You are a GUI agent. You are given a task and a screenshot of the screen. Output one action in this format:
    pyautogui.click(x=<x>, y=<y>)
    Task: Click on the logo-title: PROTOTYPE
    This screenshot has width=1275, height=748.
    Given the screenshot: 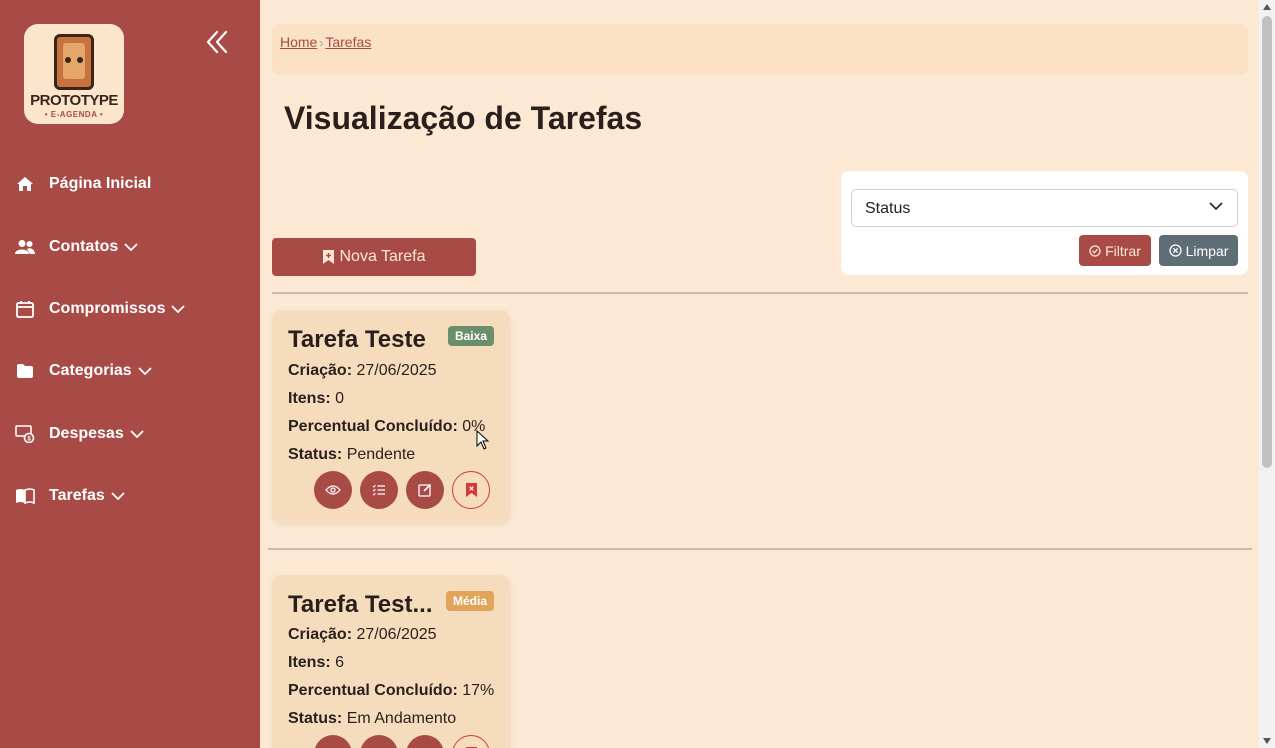 What is the action you would take?
    pyautogui.click(x=74, y=100)
    